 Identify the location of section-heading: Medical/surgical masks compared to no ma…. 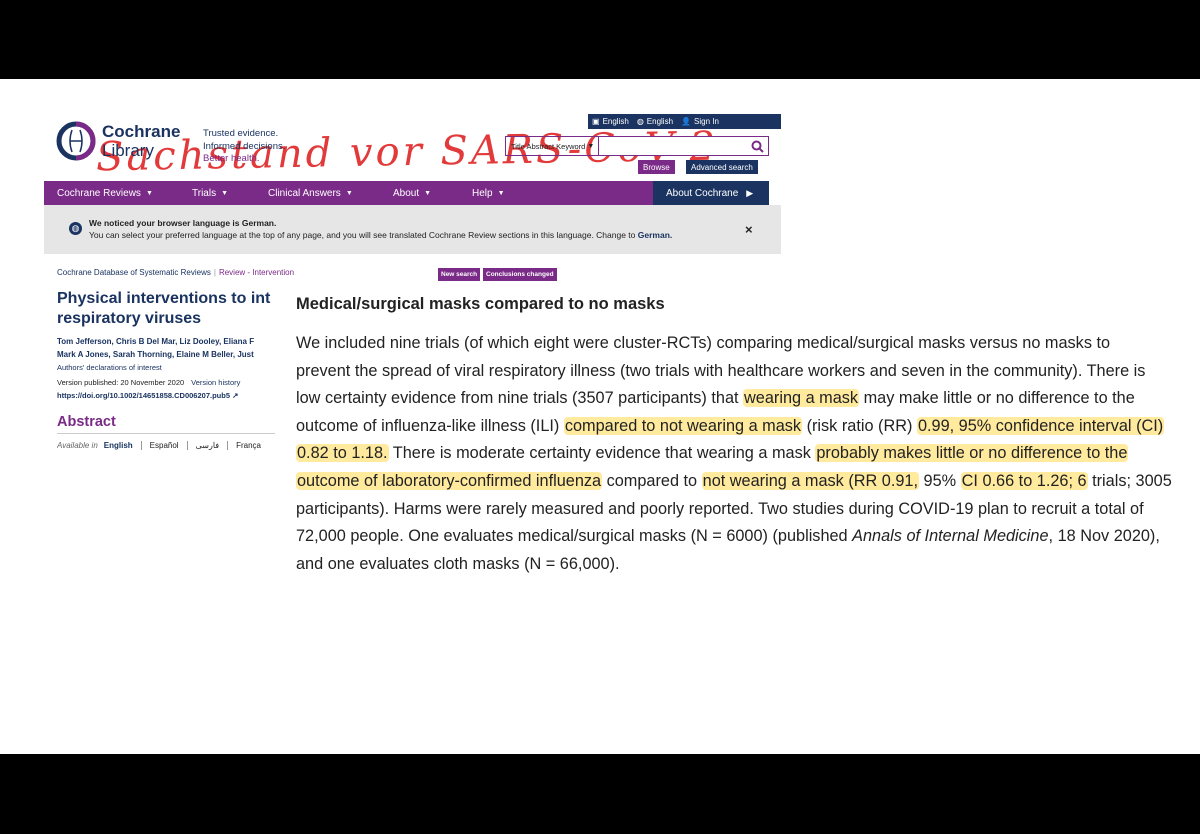
(480, 304).